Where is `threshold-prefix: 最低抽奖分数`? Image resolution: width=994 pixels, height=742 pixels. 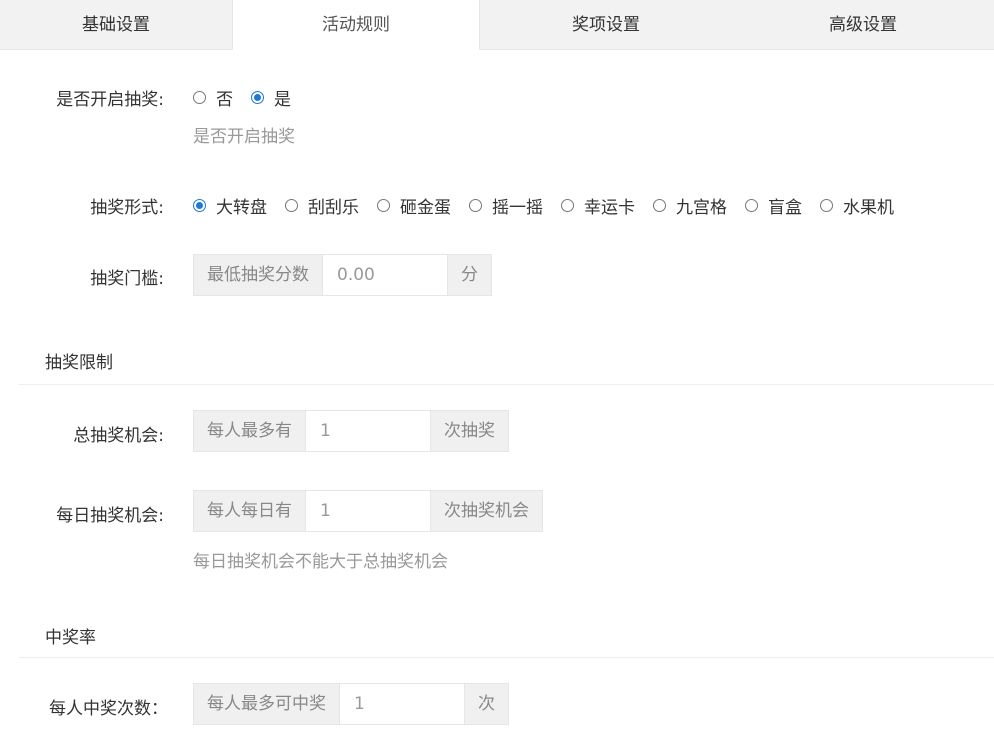
threshold-prefix: 最低抽奖分数 is located at coordinates (258, 275).